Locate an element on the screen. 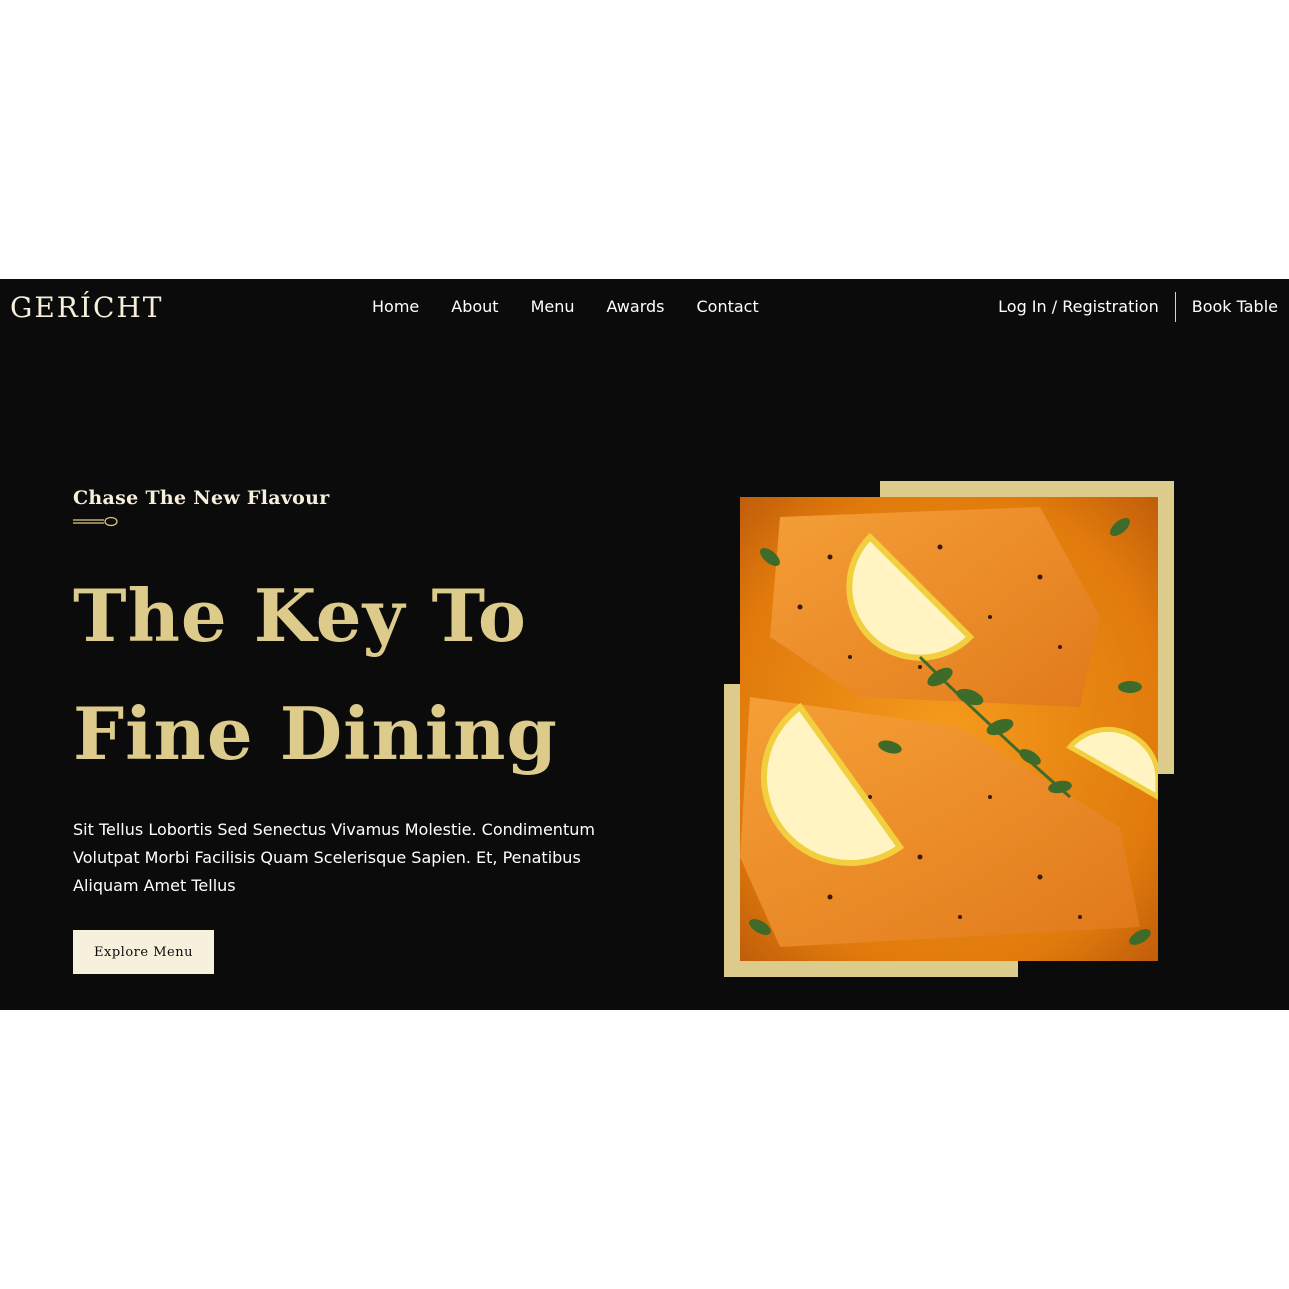 Image resolution: width=1289 pixels, height=1289 pixels. nav-divider is located at coordinates (1175, 307).